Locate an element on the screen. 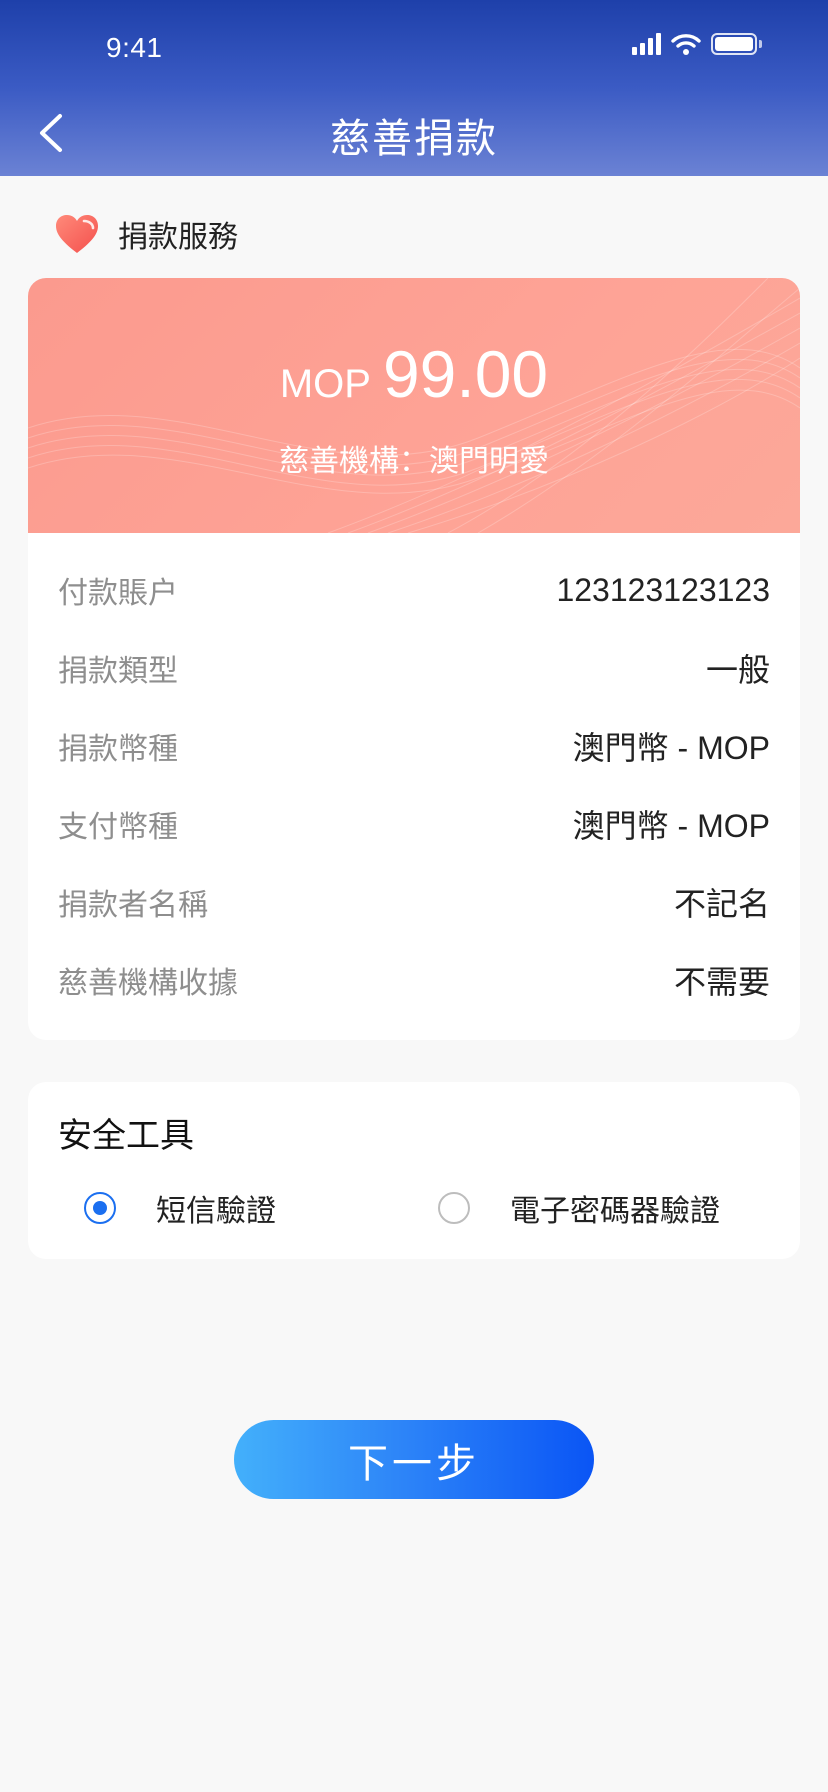 Image resolution: width=828 pixels, height=1792 pixels. next-button: 下一步 is located at coordinates (414, 1459).